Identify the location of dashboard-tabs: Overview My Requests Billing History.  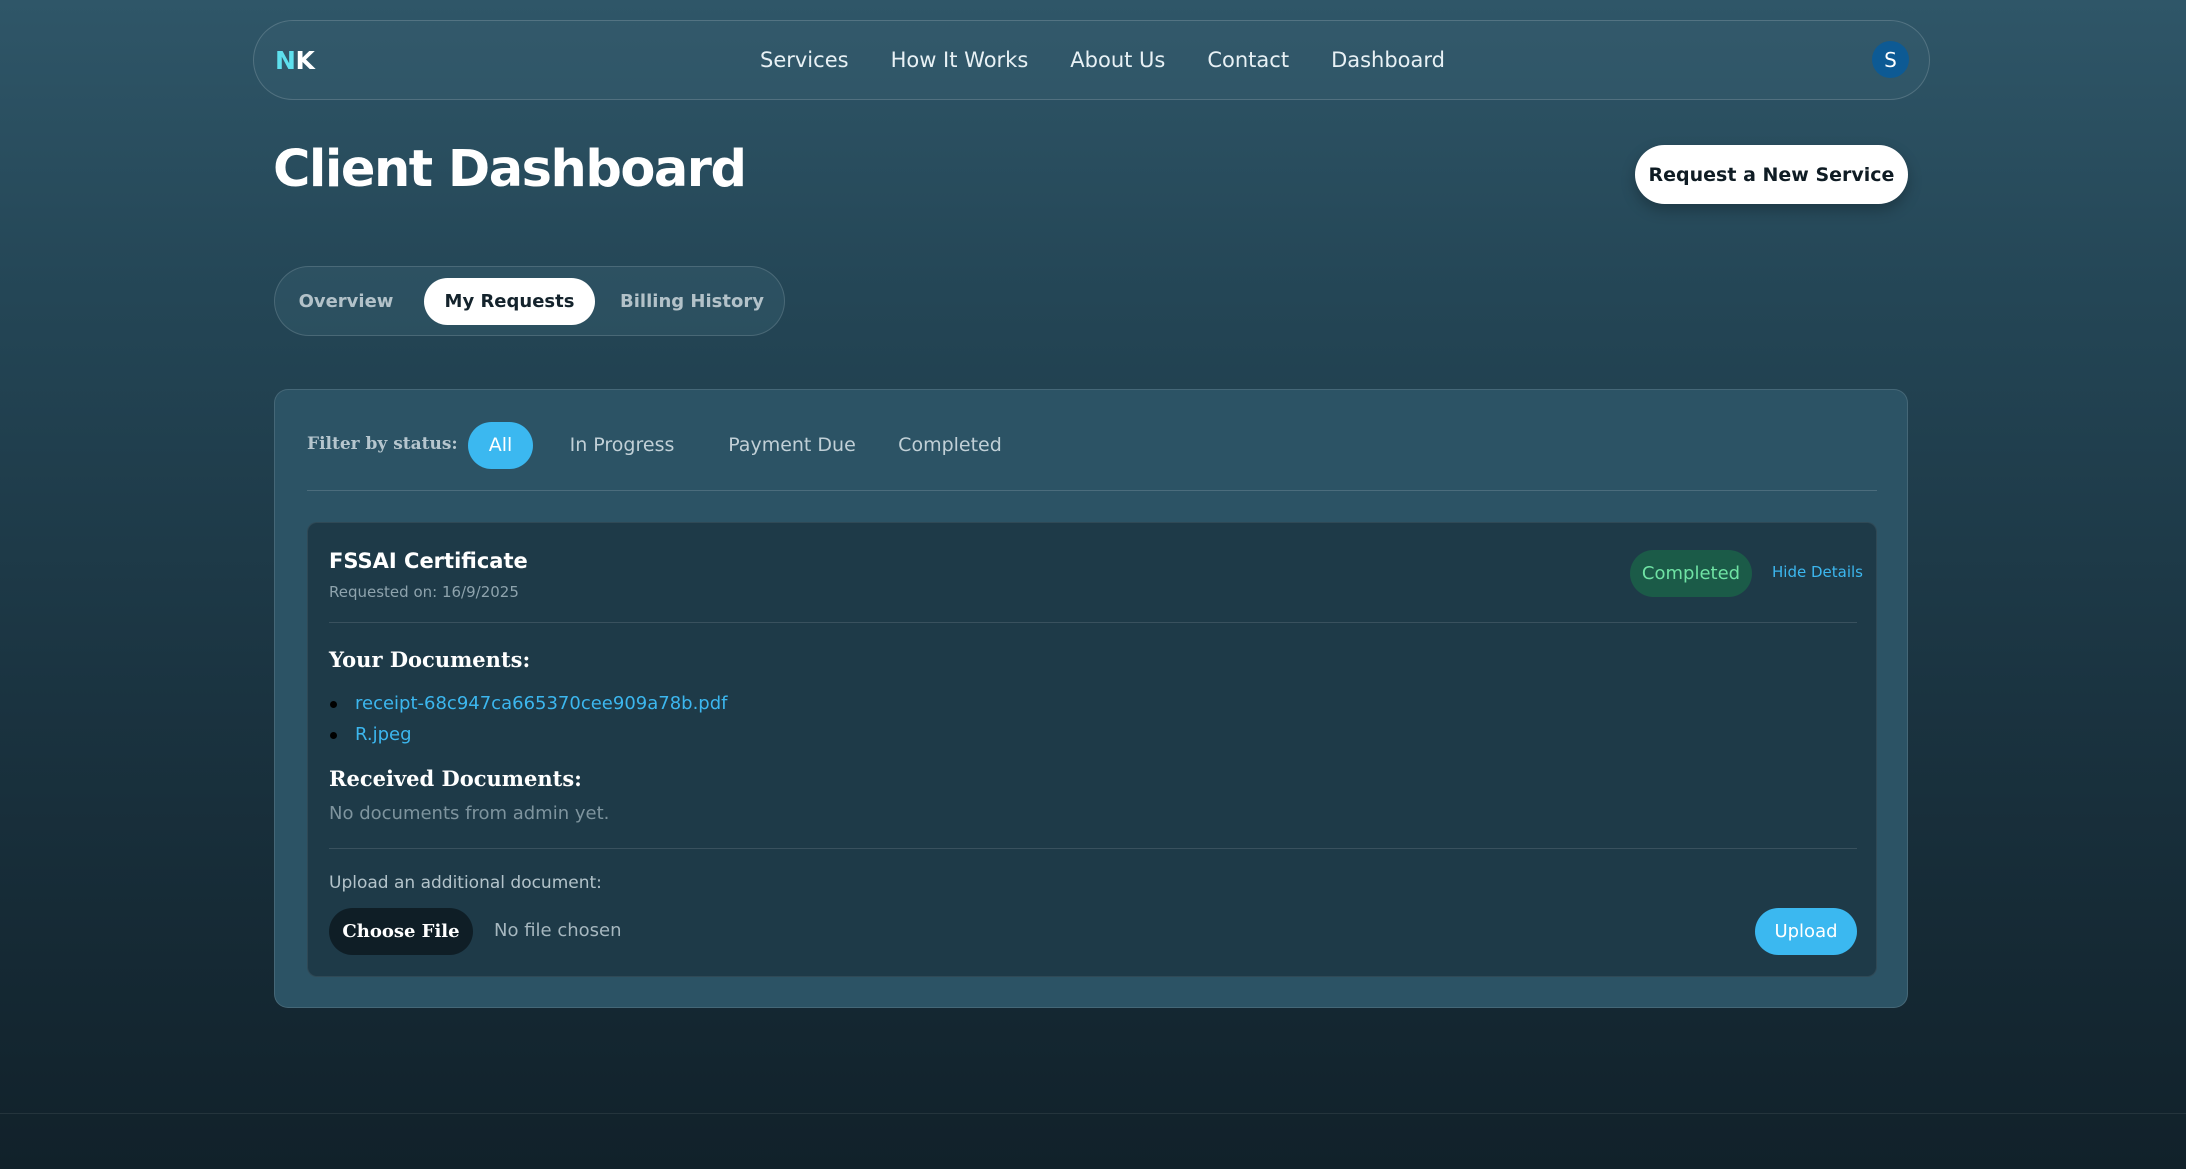
(529, 301).